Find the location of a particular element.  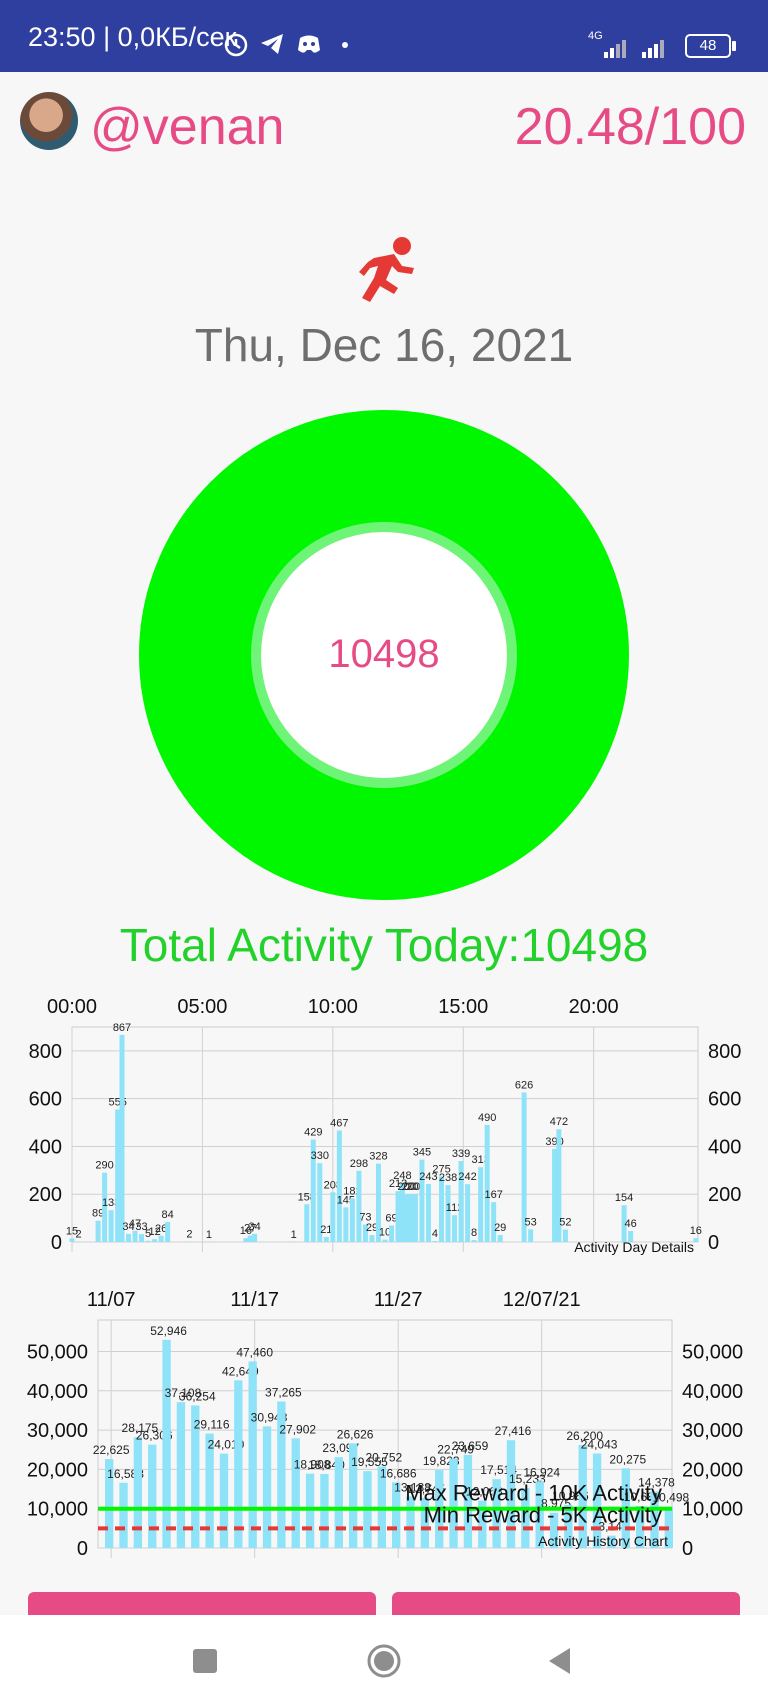

day-bar-label: 53 is located at coordinates (531, 1222).